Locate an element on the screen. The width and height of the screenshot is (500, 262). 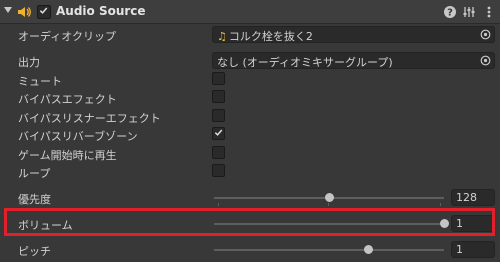
play-on-awake-row: ゲーム開始時に再生 is located at coordinates (250, 154).